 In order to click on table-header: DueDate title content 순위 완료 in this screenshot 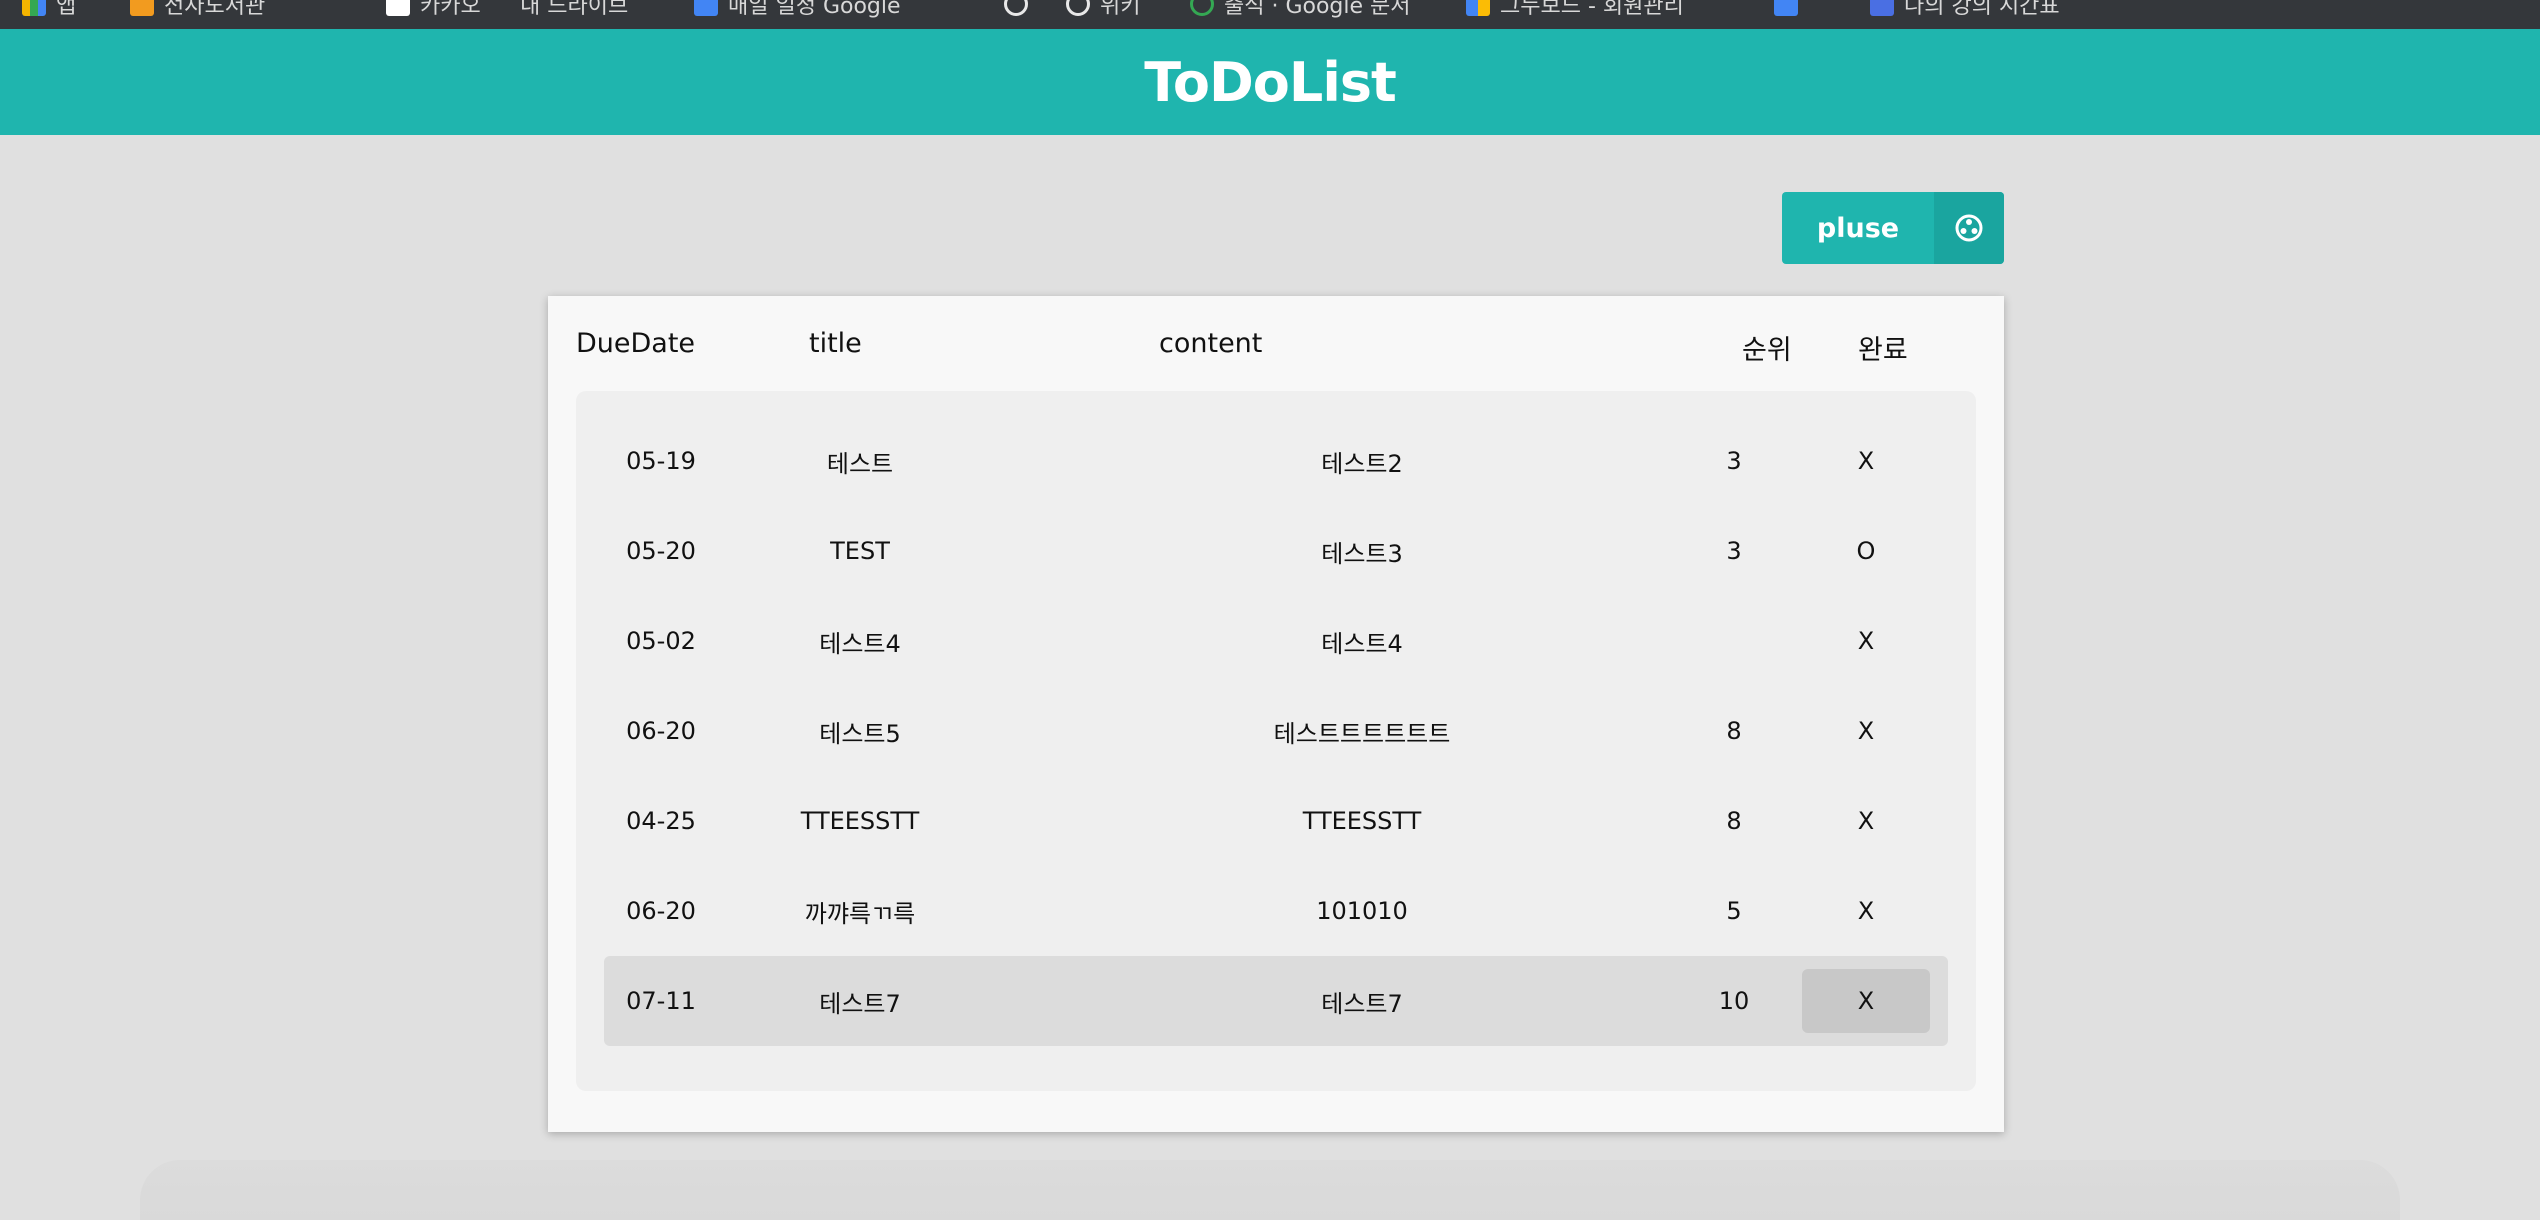, I will do `click(1276, 343)`.